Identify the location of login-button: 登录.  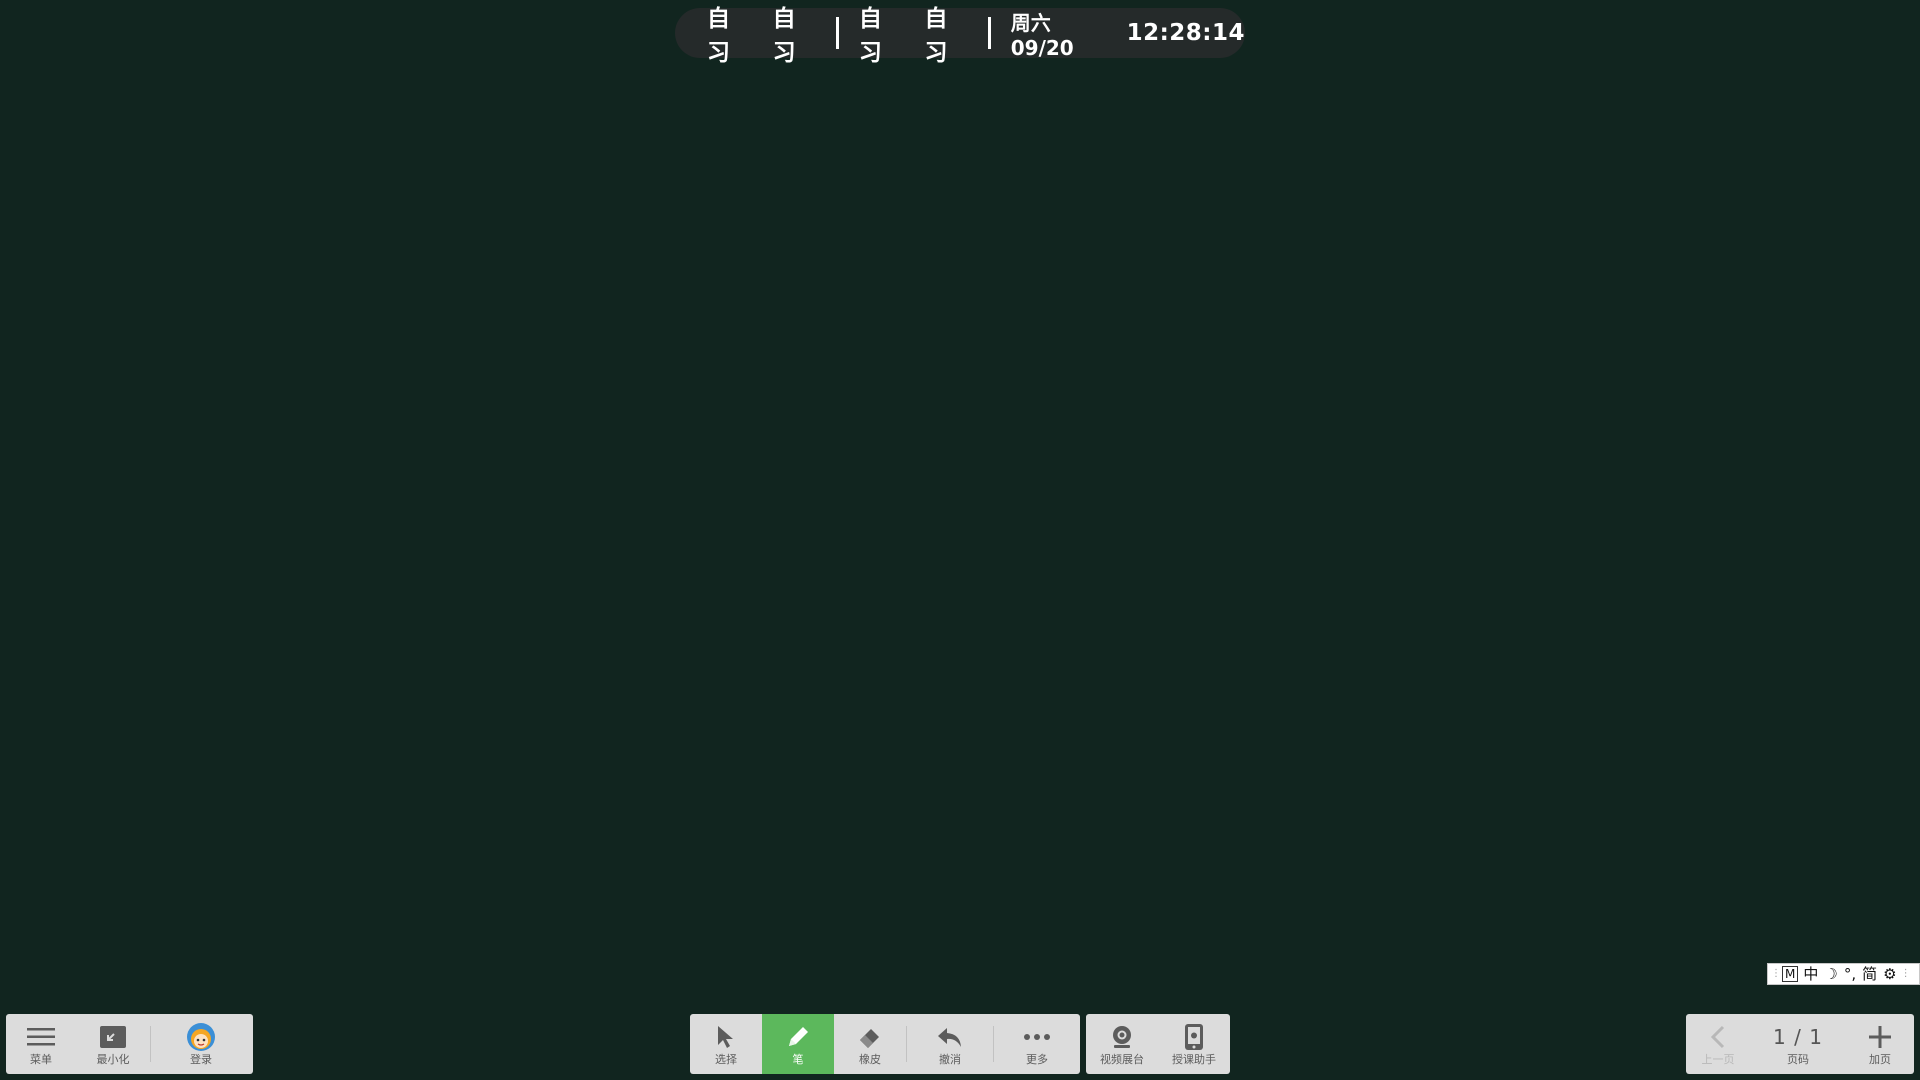
(201, 1044).